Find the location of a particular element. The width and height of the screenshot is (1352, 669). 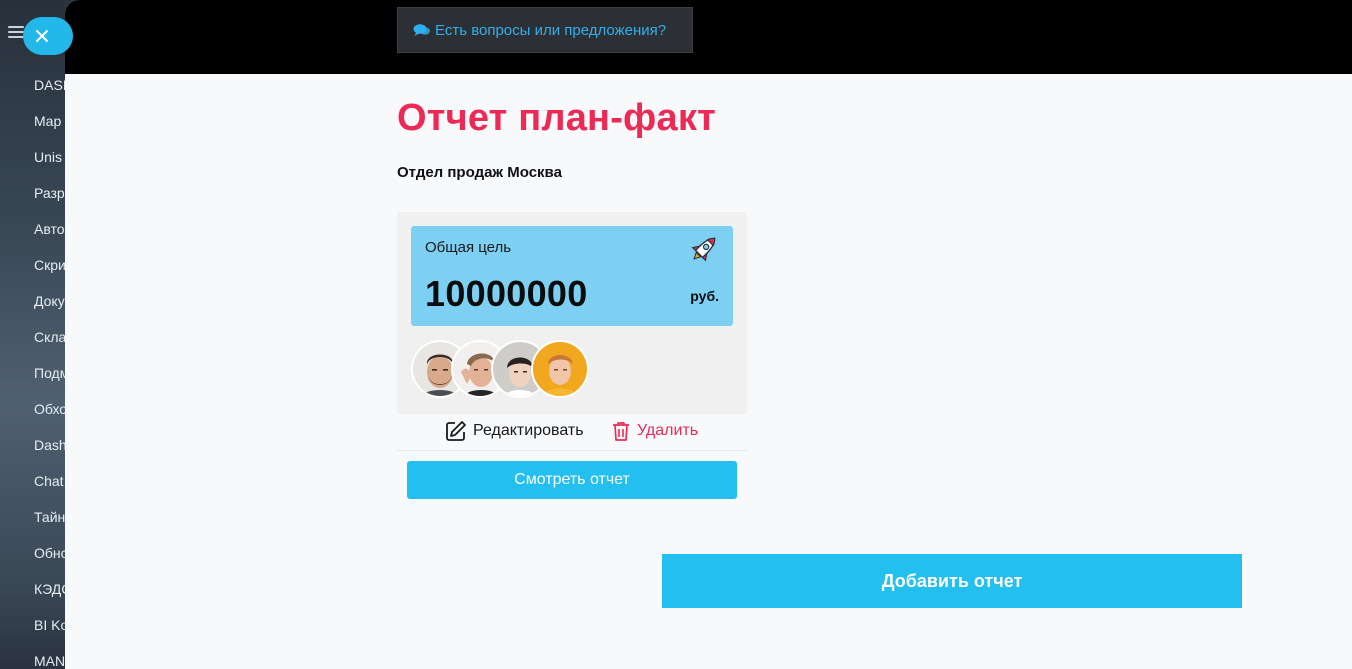

sidebar-item: Unis is located at coordinates (48, 157).